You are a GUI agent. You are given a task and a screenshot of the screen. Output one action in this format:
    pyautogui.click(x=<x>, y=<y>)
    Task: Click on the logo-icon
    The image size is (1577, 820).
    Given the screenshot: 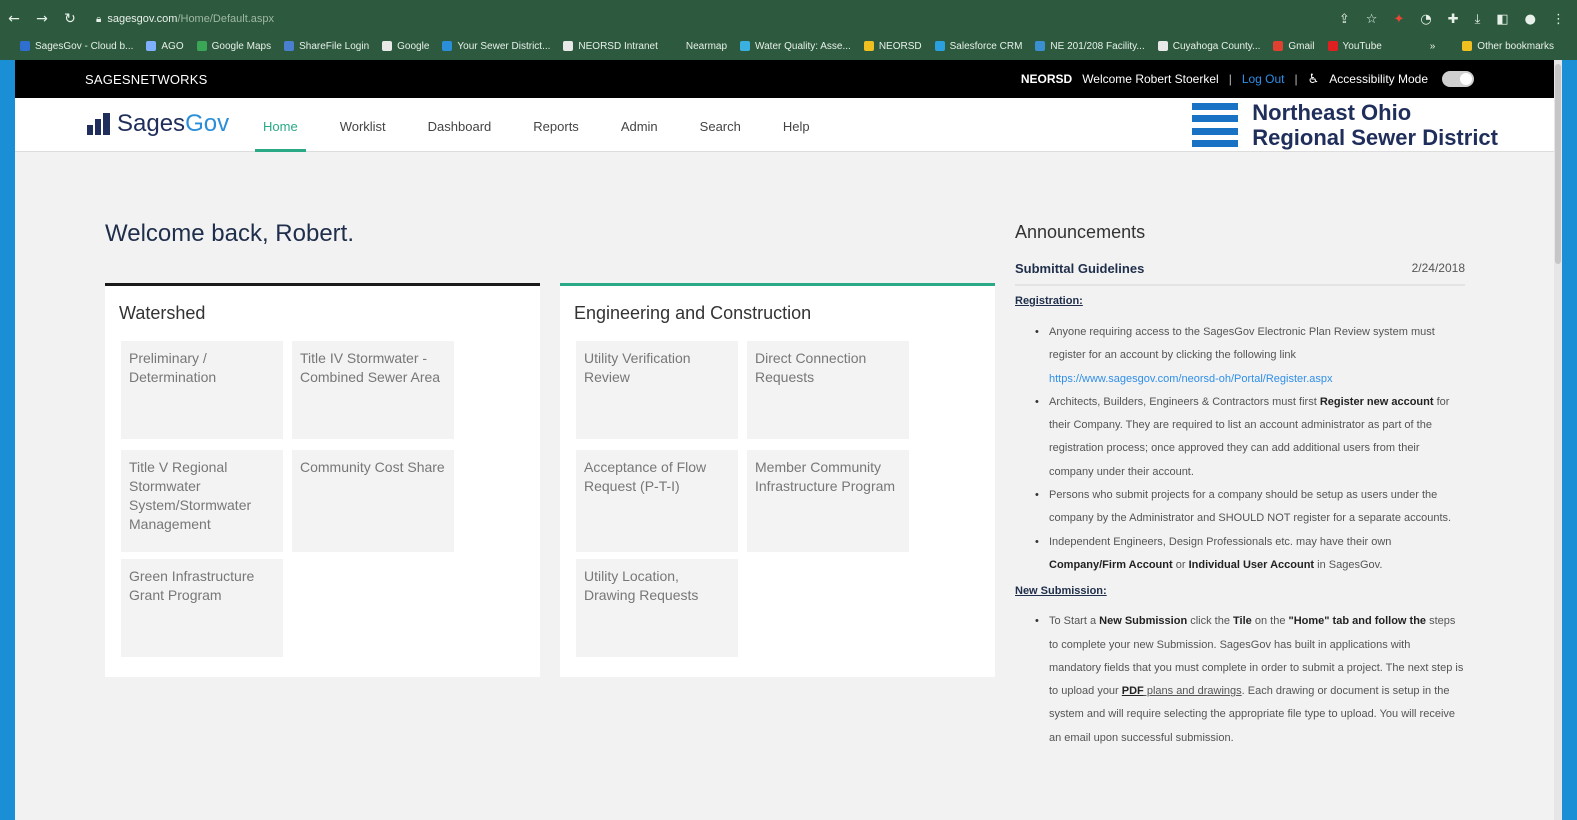 What is the action you would take?
    pyautogui.click(x=100, y=124)
    